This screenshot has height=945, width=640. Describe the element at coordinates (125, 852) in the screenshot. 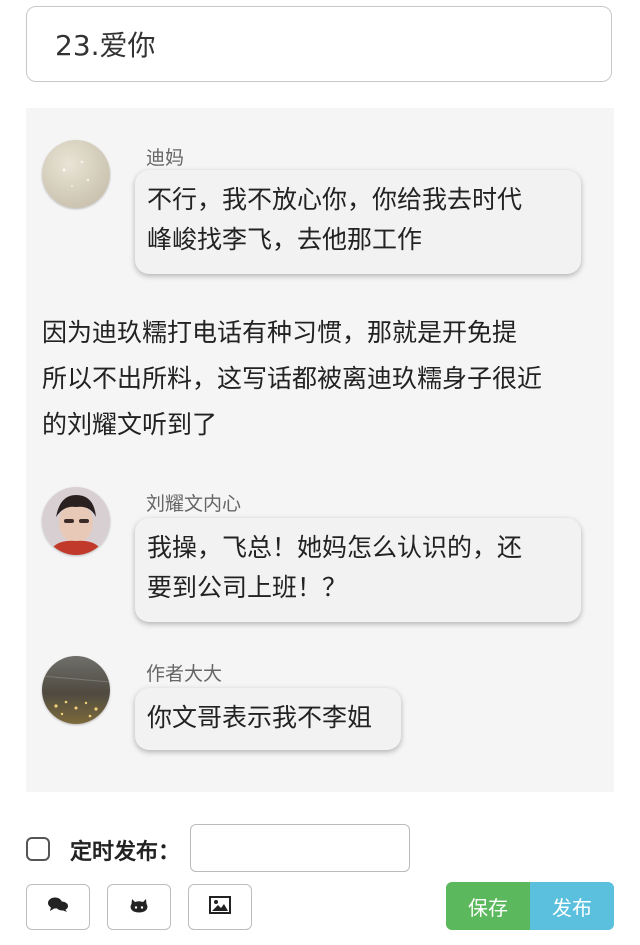

I see `schedule-label: 定时发布：` at that location.